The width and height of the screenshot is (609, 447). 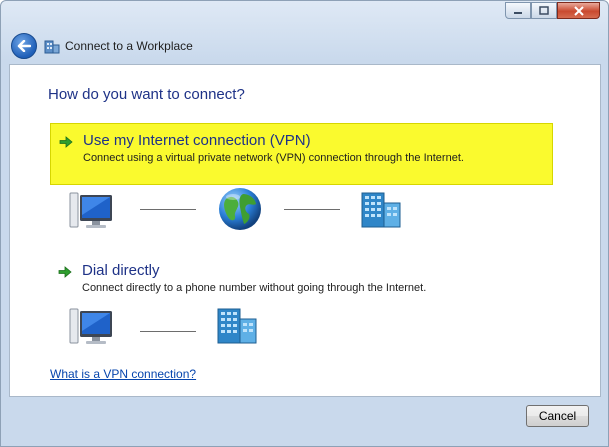 What do you see at coordinates (129, 46) in the screenshot?
I see `window-title: Connect to a Workplace` at bounding box center [129, 46].